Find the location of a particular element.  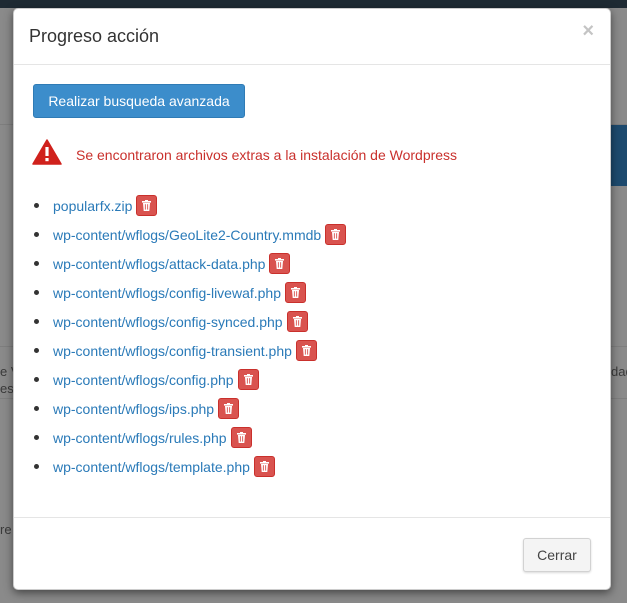

list-item: wp-content/wflogs/ips.php is located at coordinates (190, 408).